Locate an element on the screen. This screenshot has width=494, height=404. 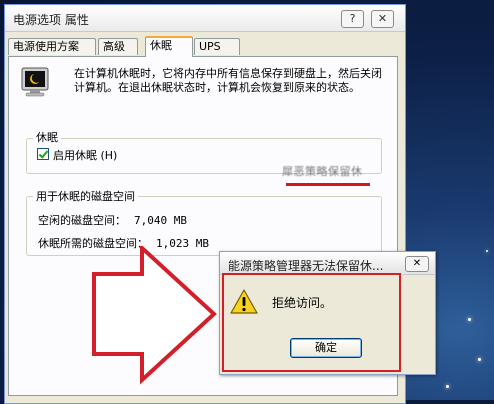
help-button: ? is located at coordinates (352, 19).